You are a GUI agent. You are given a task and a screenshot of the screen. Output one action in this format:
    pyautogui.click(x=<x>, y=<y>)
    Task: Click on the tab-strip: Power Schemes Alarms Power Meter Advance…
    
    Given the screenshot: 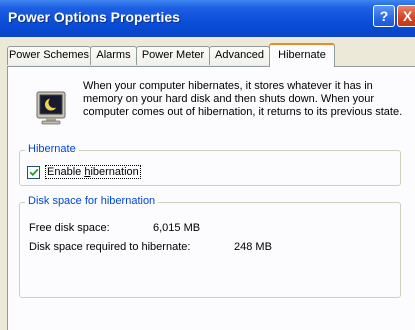 What is the action you would take?
    pyautogui.click(x=207, y=52)
    